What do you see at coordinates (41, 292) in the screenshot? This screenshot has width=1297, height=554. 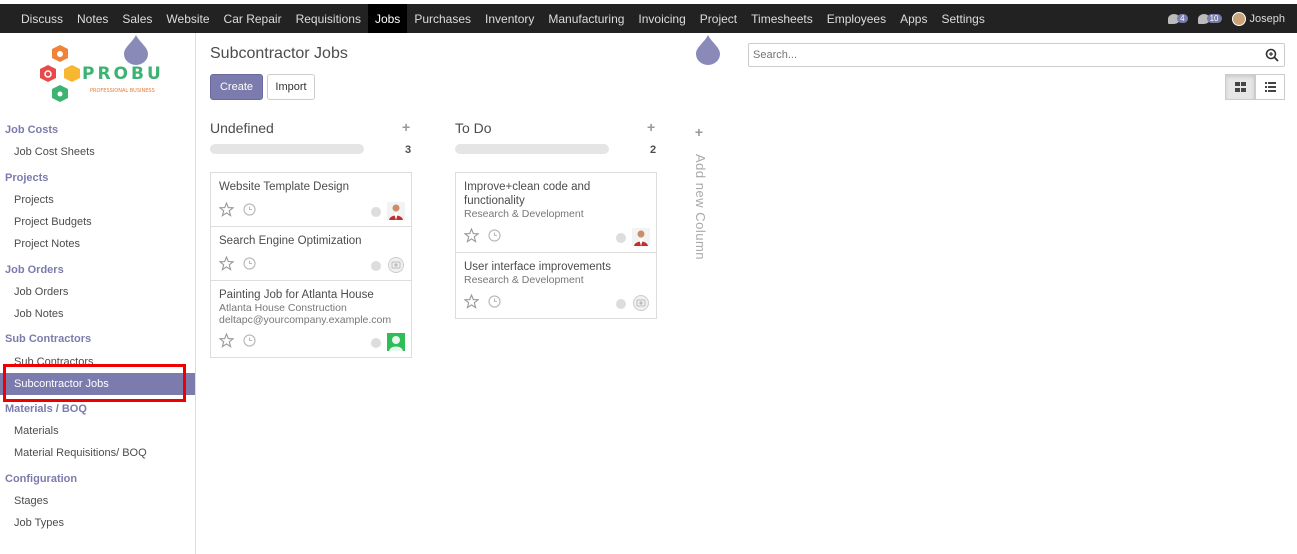 I see `sidebar-item-job-orders: Job Orders` at bounding box center [41, 292].